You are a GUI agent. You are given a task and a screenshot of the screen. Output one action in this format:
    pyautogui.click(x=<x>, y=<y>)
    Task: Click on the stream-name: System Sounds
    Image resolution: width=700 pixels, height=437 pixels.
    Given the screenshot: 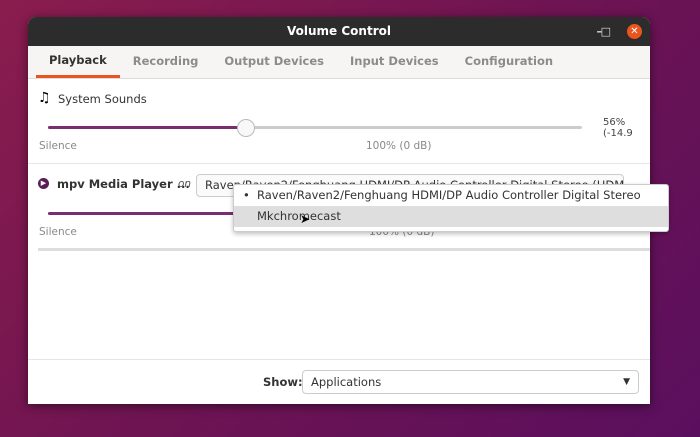 What is the action you would take?
    pyautogui.click(x=102, y=99)
    